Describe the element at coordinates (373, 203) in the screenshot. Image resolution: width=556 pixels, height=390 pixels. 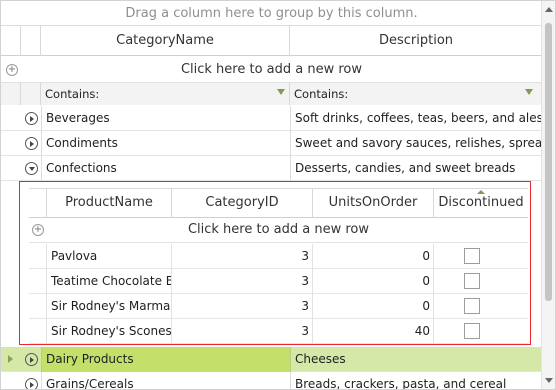
I see `column-header-unitsonorder: UnitsOnOrder` at that location.